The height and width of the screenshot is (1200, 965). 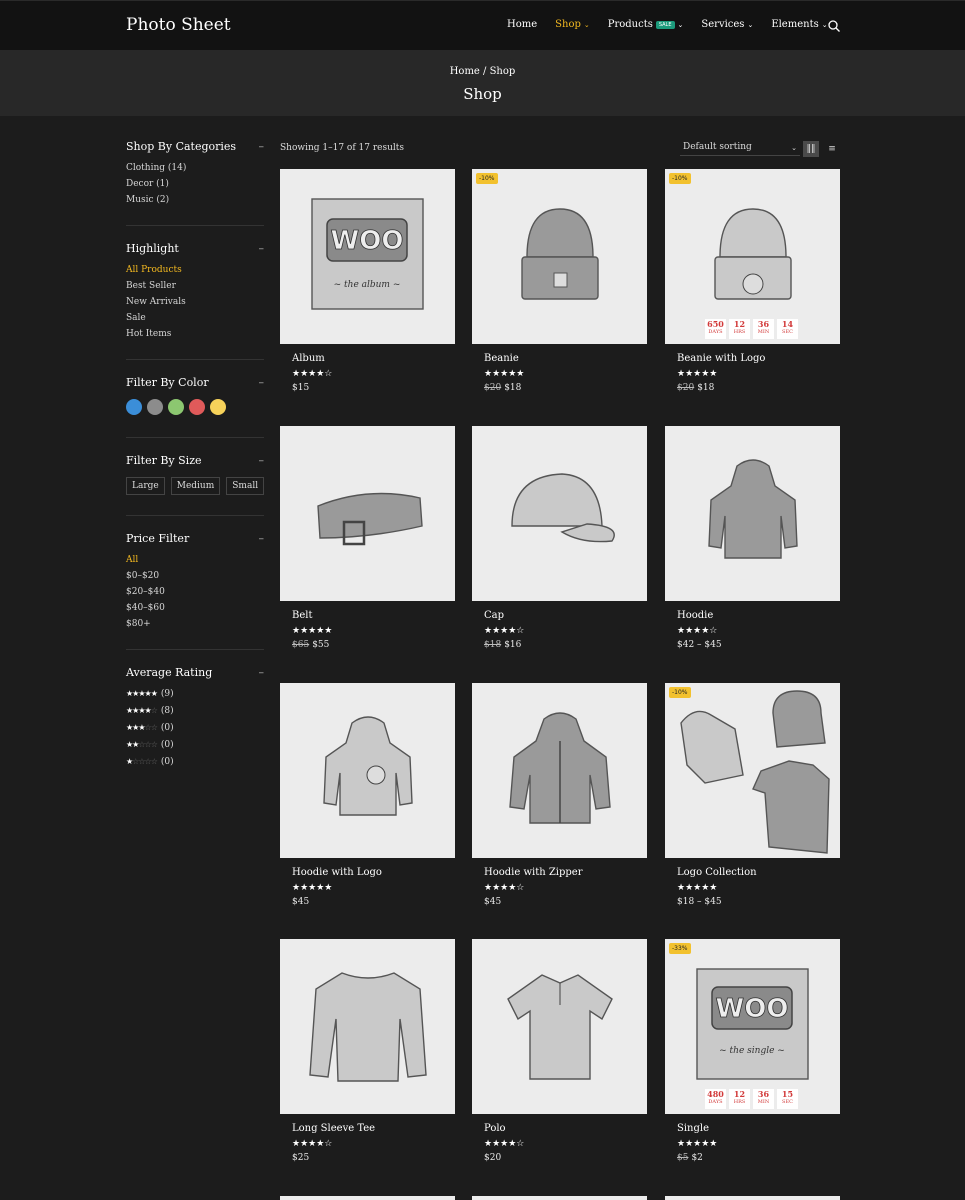 What do you see at coordinates (565, 1128) in the screenshot?
I see `product-title: Polo` at bounding box center [565, 1128].